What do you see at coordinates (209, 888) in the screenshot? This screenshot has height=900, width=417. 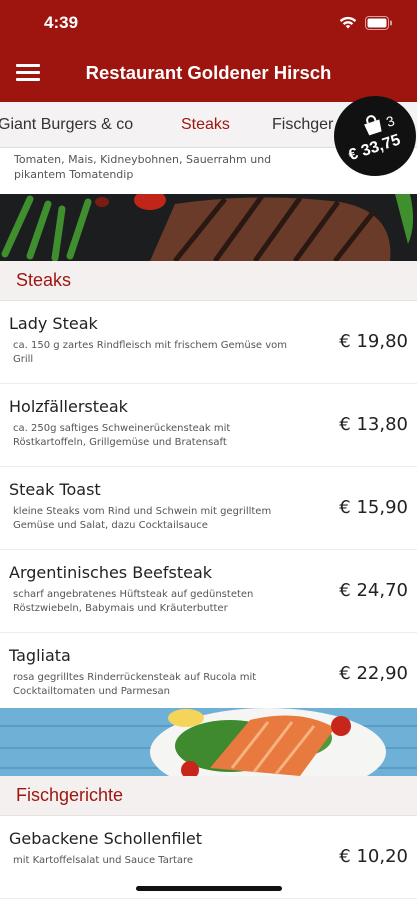 I see `home-indicator` at bounding box center [209, 888].